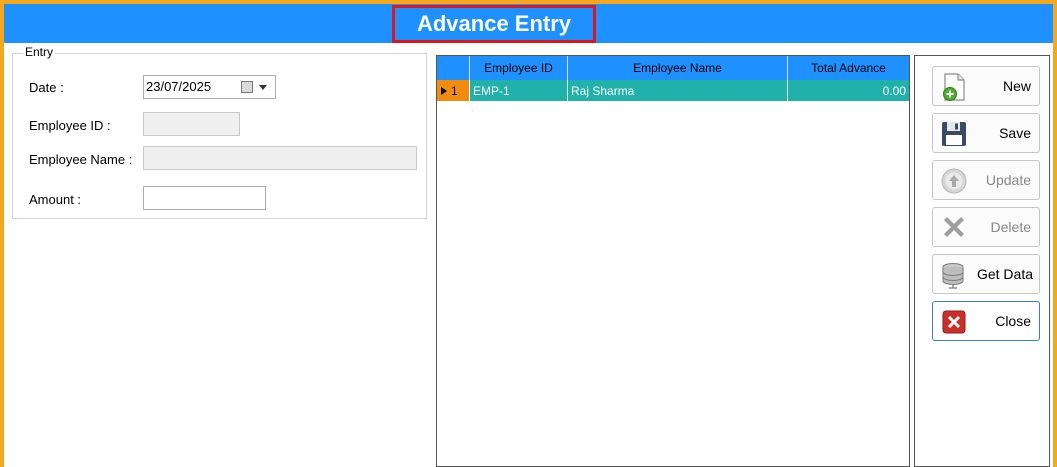  Describe the element at coordinates (191, 124) in the screenshot. I see `employee-id-field` at that location.